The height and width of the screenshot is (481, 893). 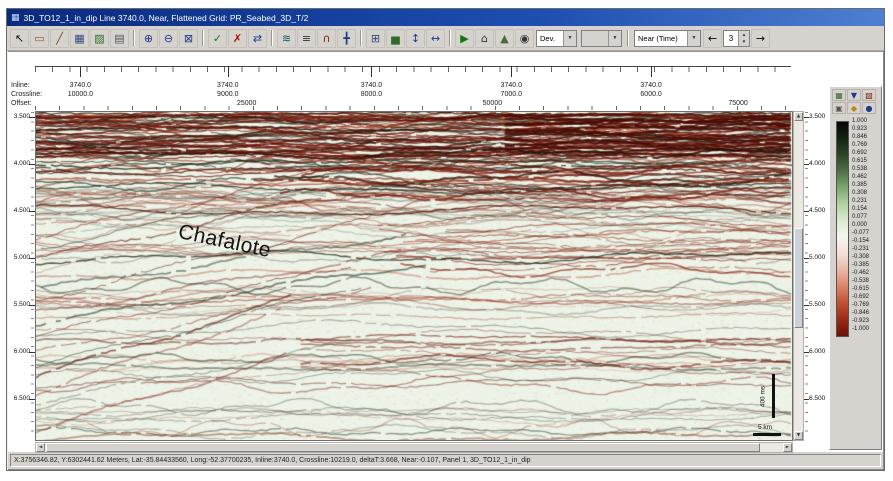 What do you see at coordinates (19, 38) in the screenshot?
I see `pointer-icon: ↖` at bounding box center [19, 38].